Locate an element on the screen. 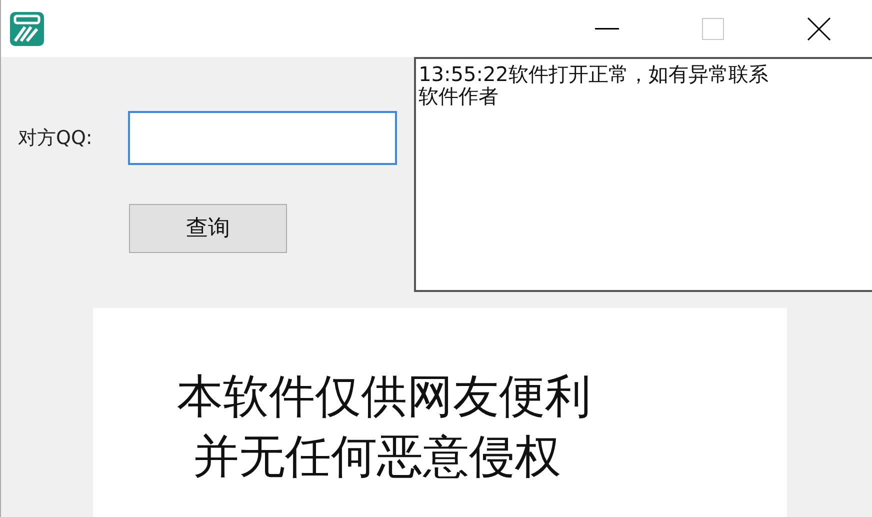 This screenshot has height=517, width=872. qq-label: 对方QQ: is located at coordinates (56, 138).